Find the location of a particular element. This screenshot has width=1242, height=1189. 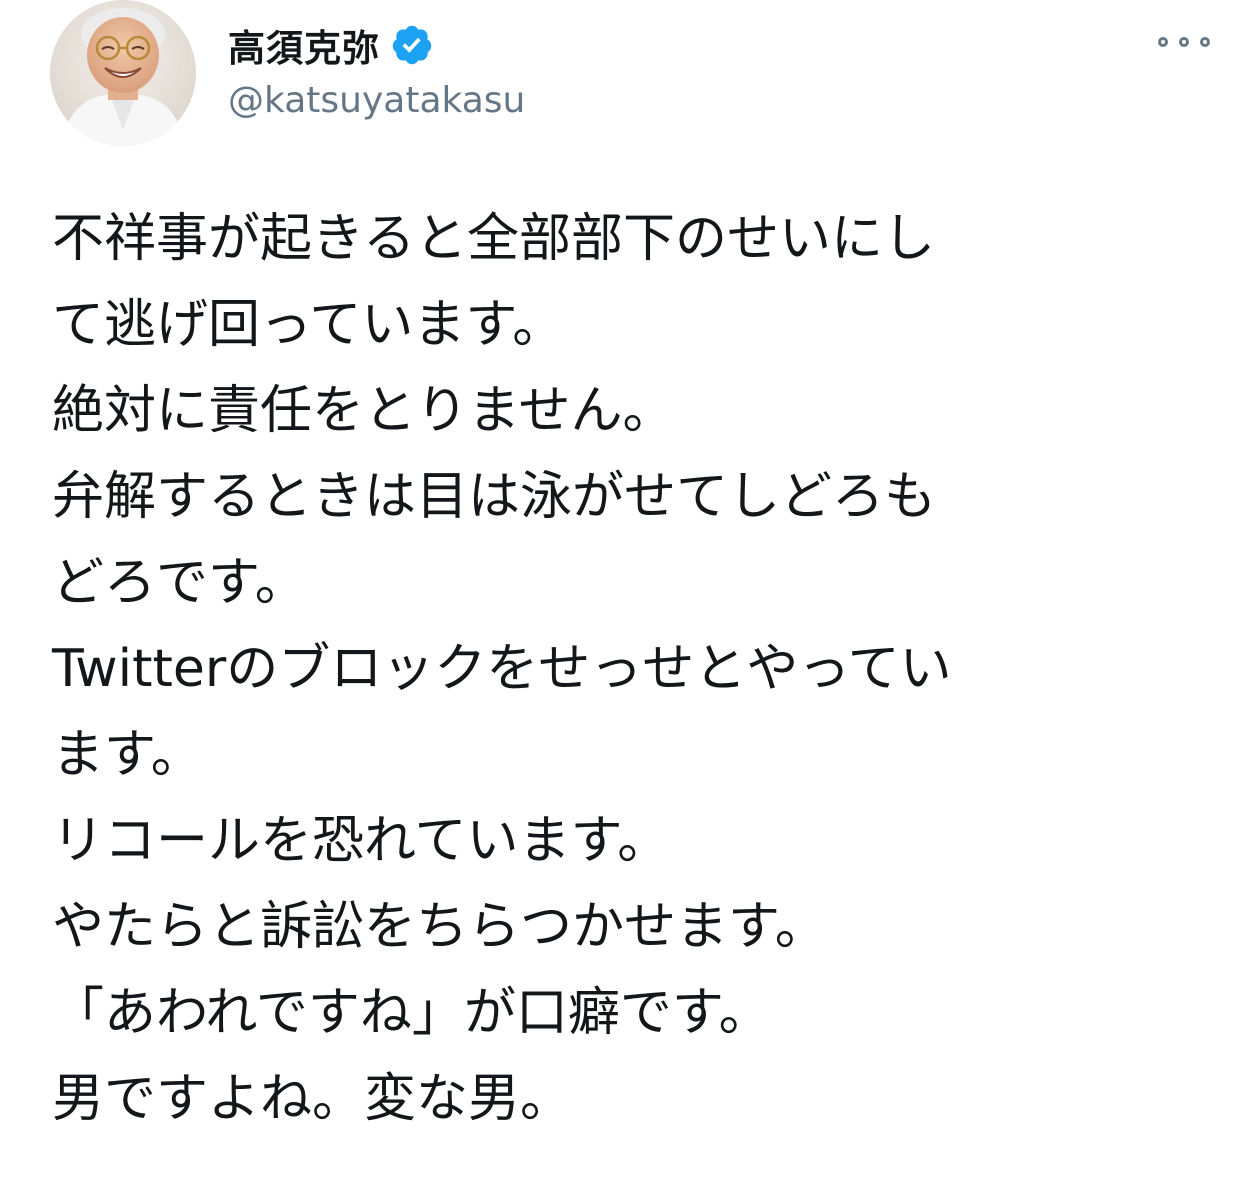

author-name-row: 高須克弥 is located at coordinates (331, 45).